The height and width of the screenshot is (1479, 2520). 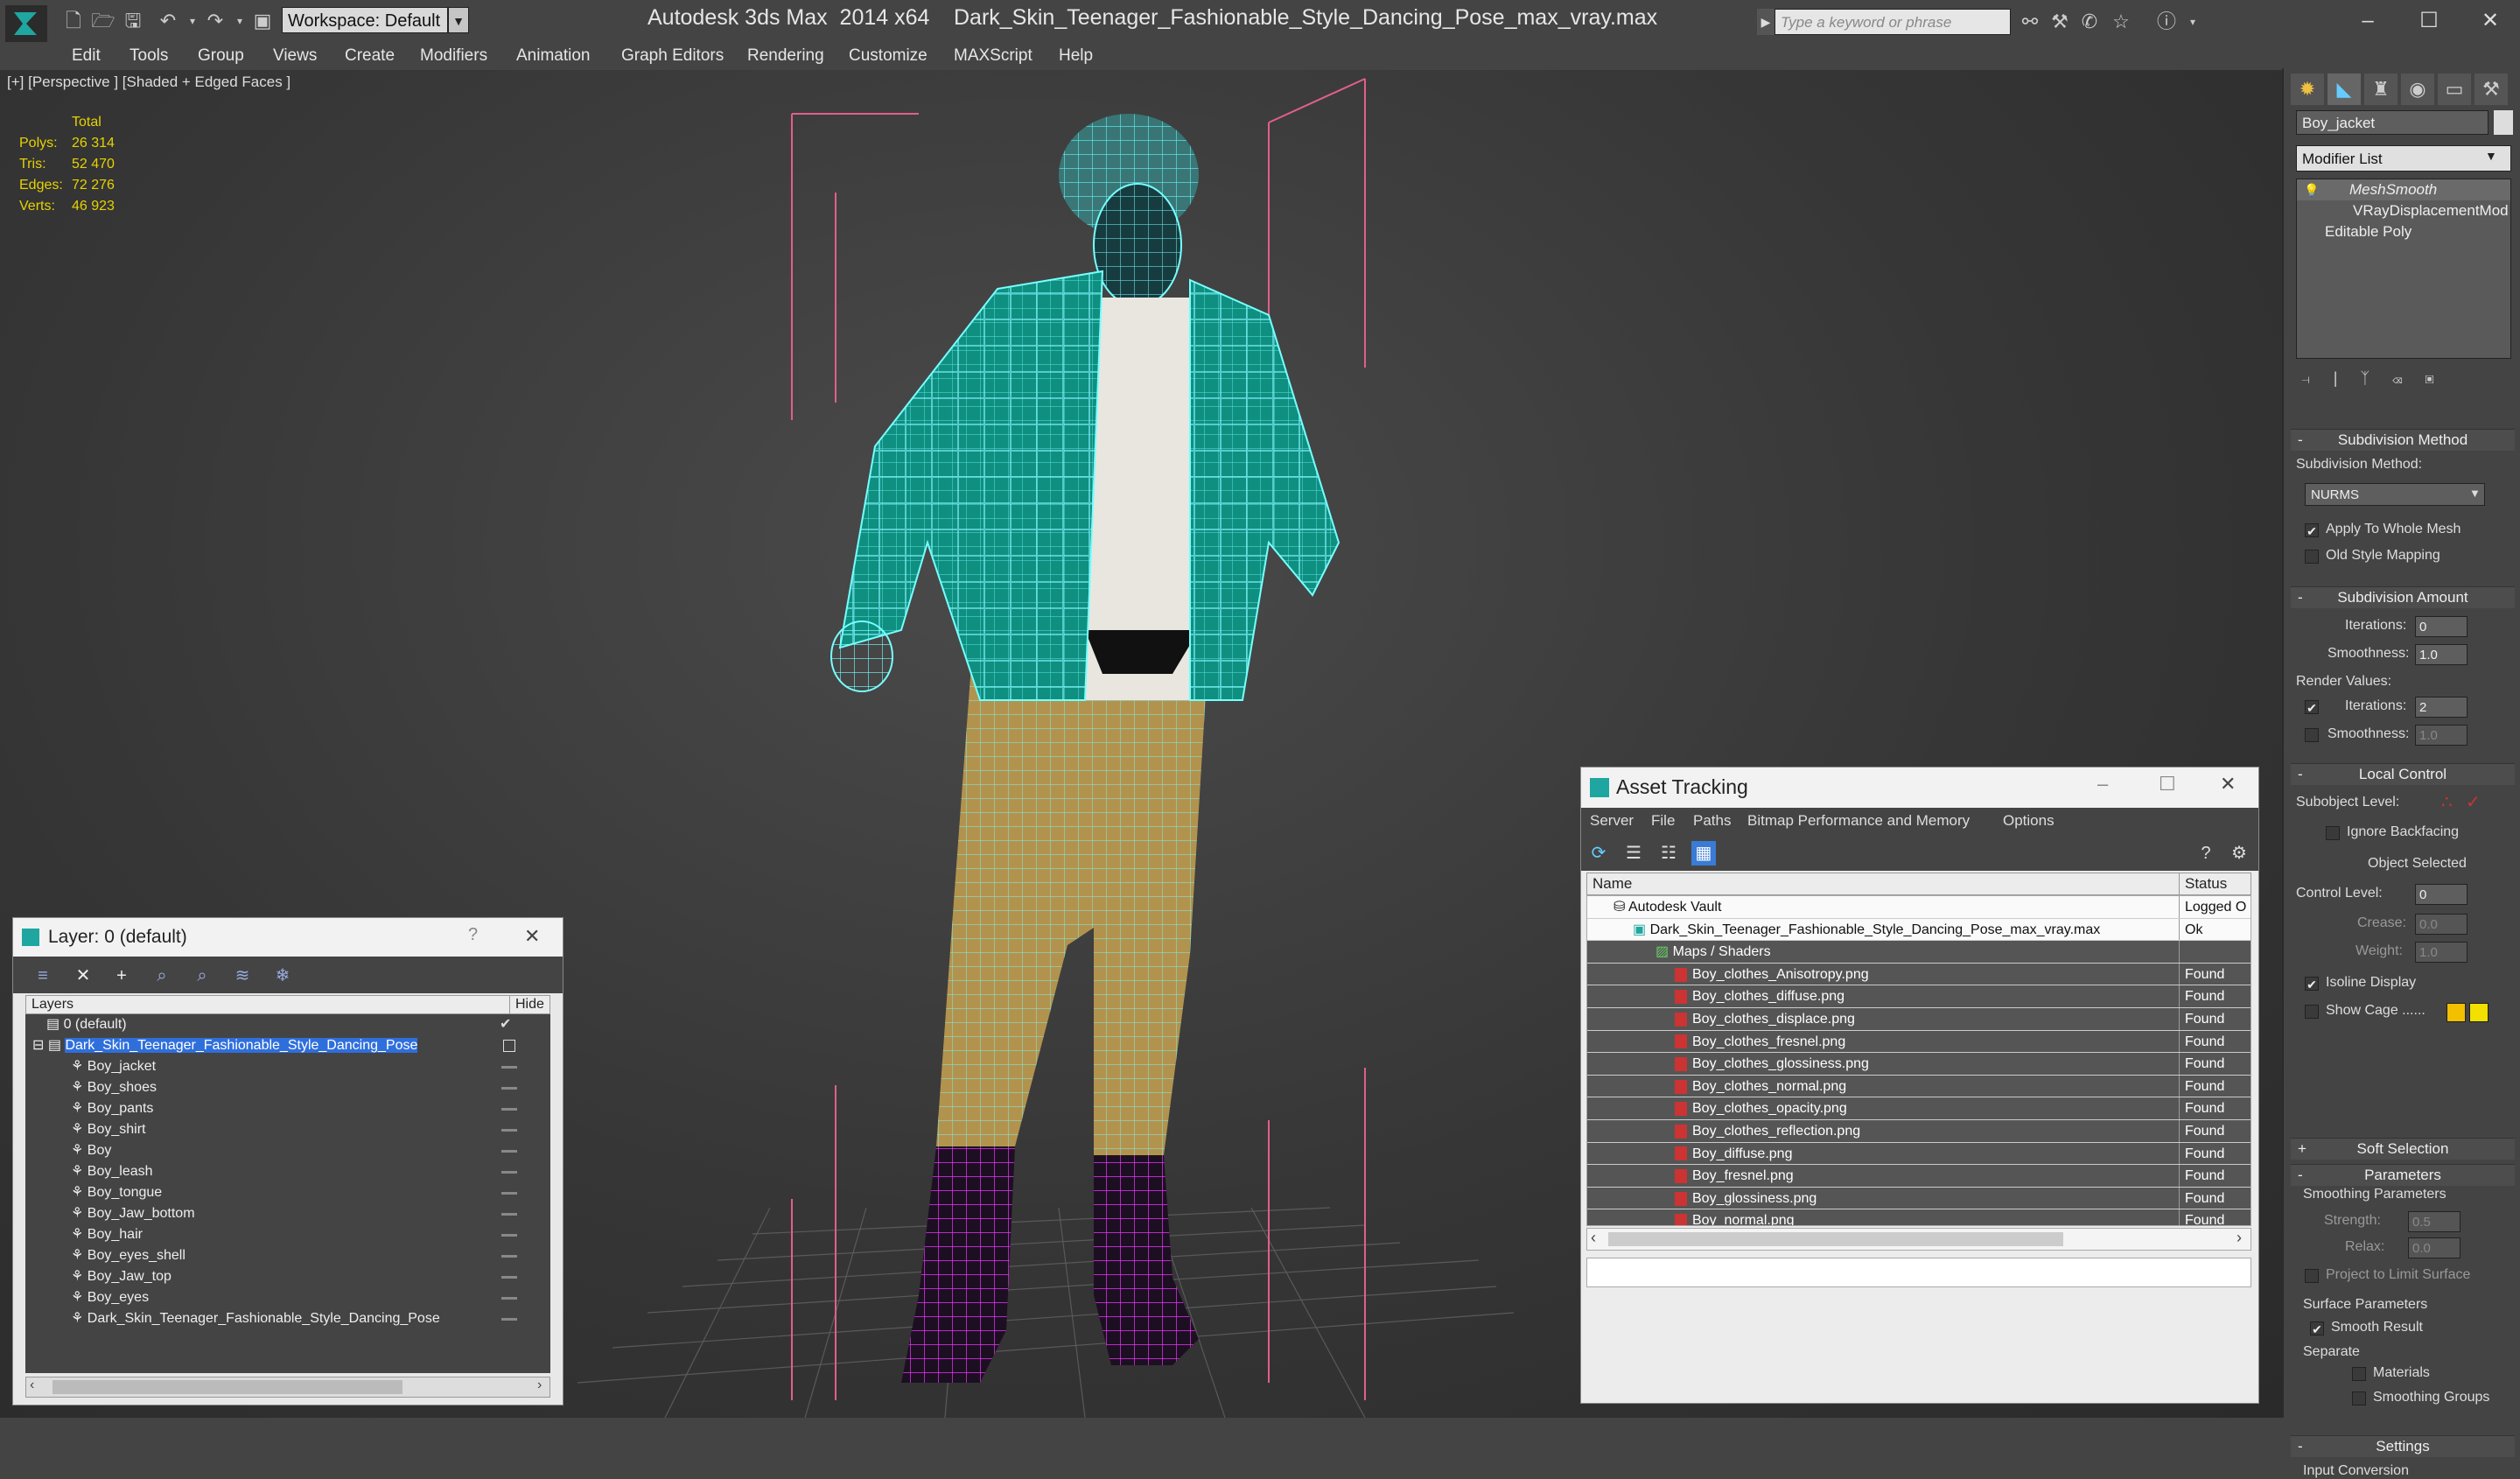 I want to click on smoothness-spinner: 1.0, so click(x=2441, y=654).